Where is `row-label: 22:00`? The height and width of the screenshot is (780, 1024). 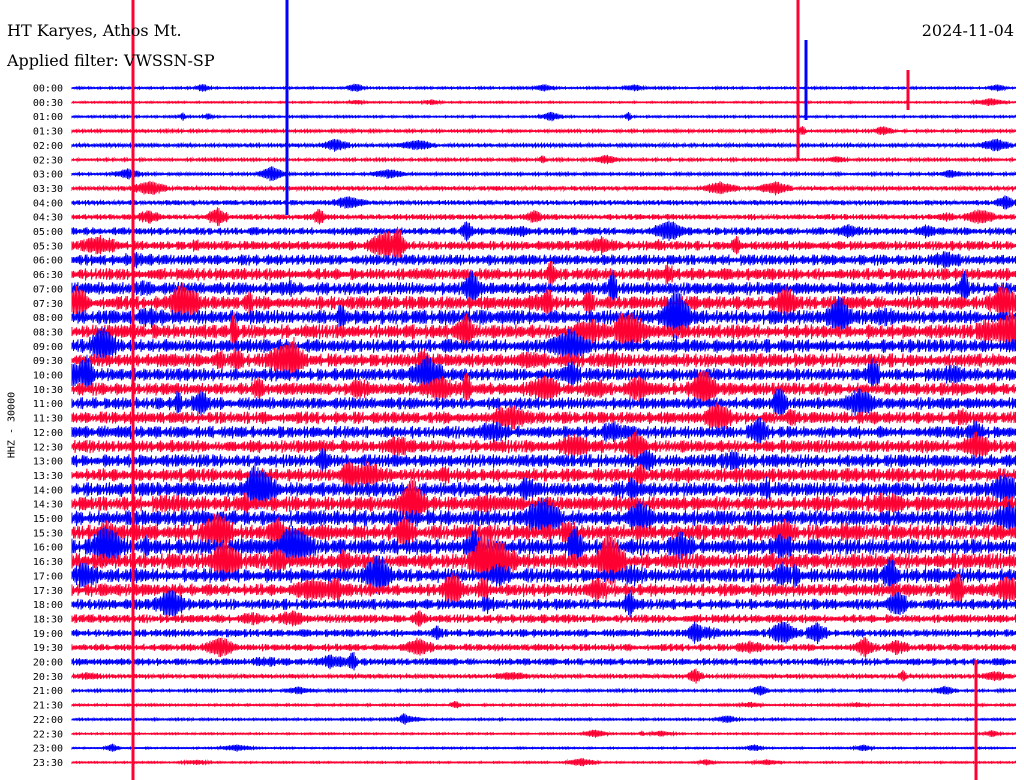 row-label: 22:00 is located at coordinates (48, 720).